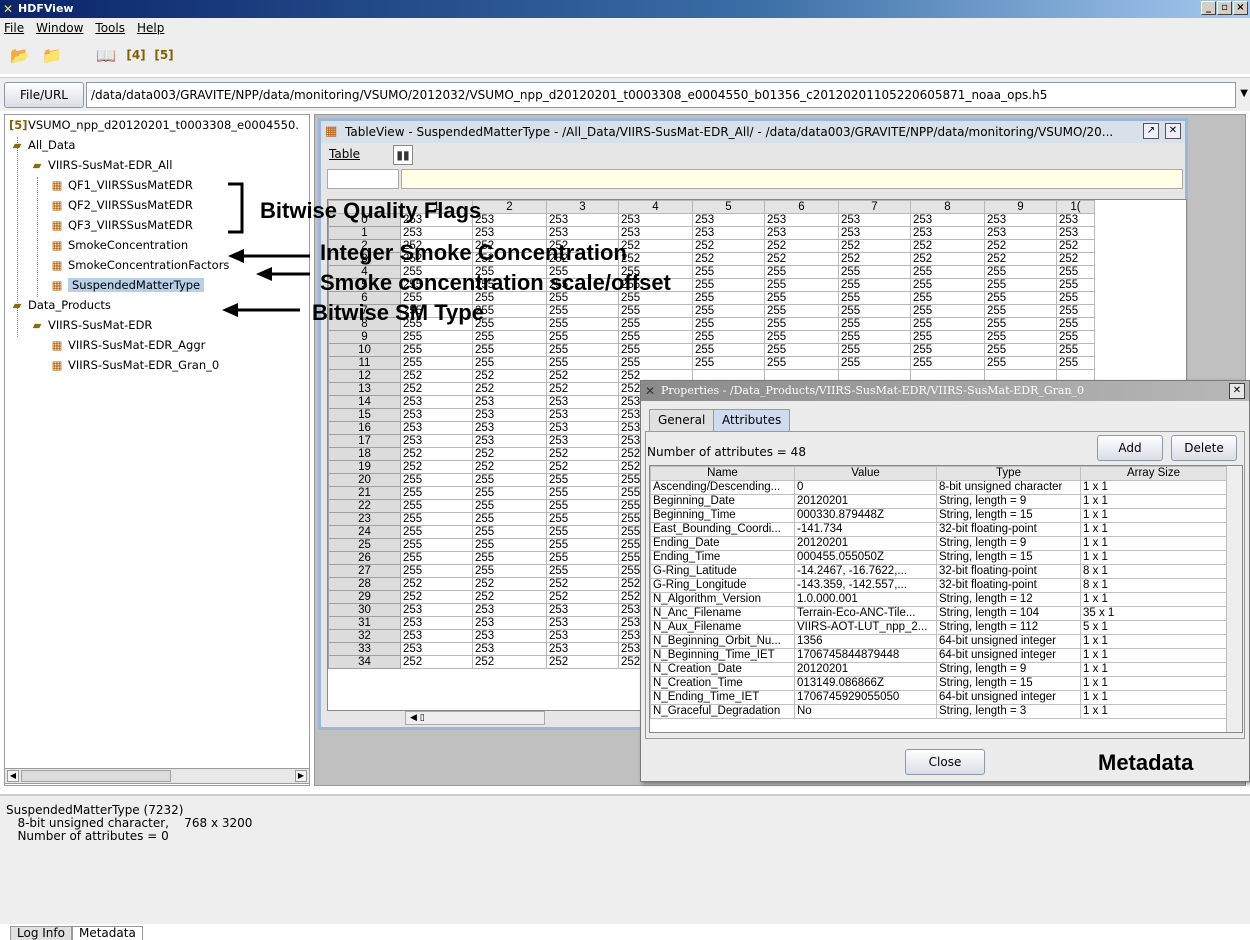 This screenshot has height=940, width=1250. Describe the element at coordinates (728, 207) in the screenshot. I see `column-header: 5` at that location.